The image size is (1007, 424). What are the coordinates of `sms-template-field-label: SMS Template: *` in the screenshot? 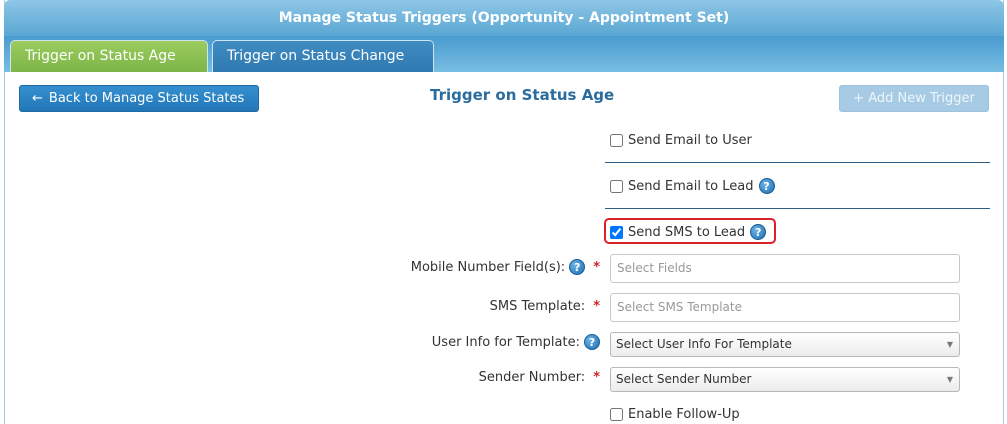 It's located at (545, 306).